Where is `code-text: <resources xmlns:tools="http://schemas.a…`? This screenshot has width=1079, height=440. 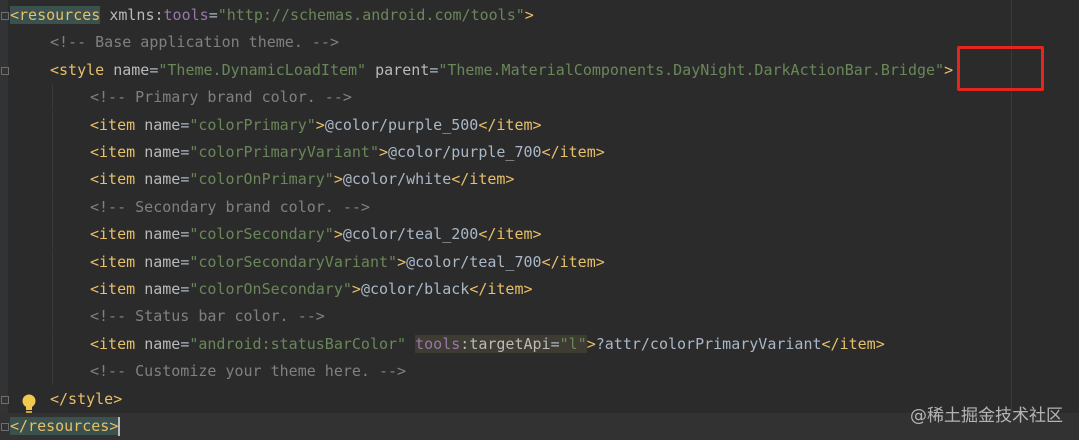 code-text: <resources xmlns:tools="http://schemas.a… is located at coordinates (272, 15).